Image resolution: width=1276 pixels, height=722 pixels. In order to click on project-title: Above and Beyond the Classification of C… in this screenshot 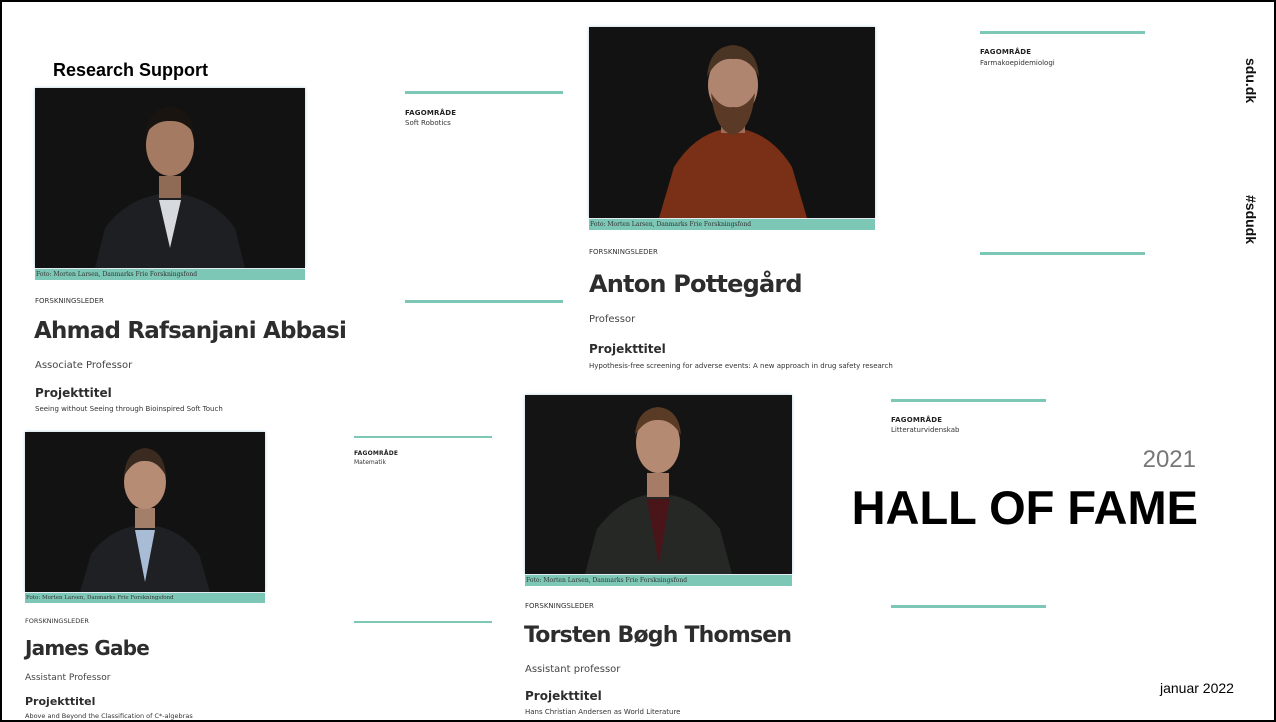, I will do `click(109, 716)`.